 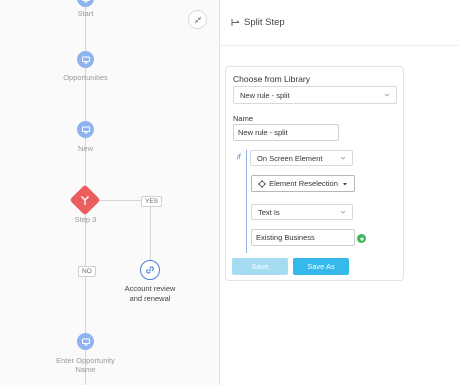 What do you see at coordinates (272, 79) in the screenshot?
I see `library-title: Choose from Library` at bounding box center [272, 79].